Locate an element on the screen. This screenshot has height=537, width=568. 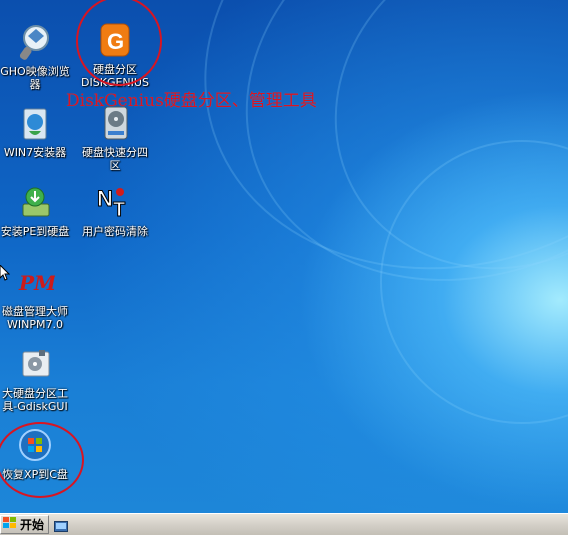
start-button: 开始 is located at coordinates (25, 524).